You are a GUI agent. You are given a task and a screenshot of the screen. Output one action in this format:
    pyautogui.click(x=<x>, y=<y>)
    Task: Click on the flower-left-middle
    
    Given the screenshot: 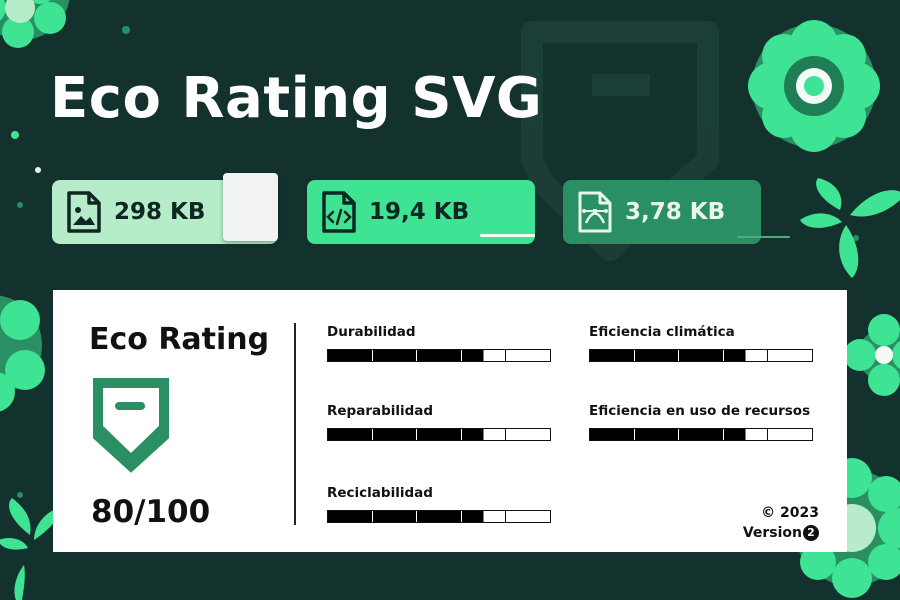 What is the action you would take?
    pyautogui.click(x=22, y=353)
    